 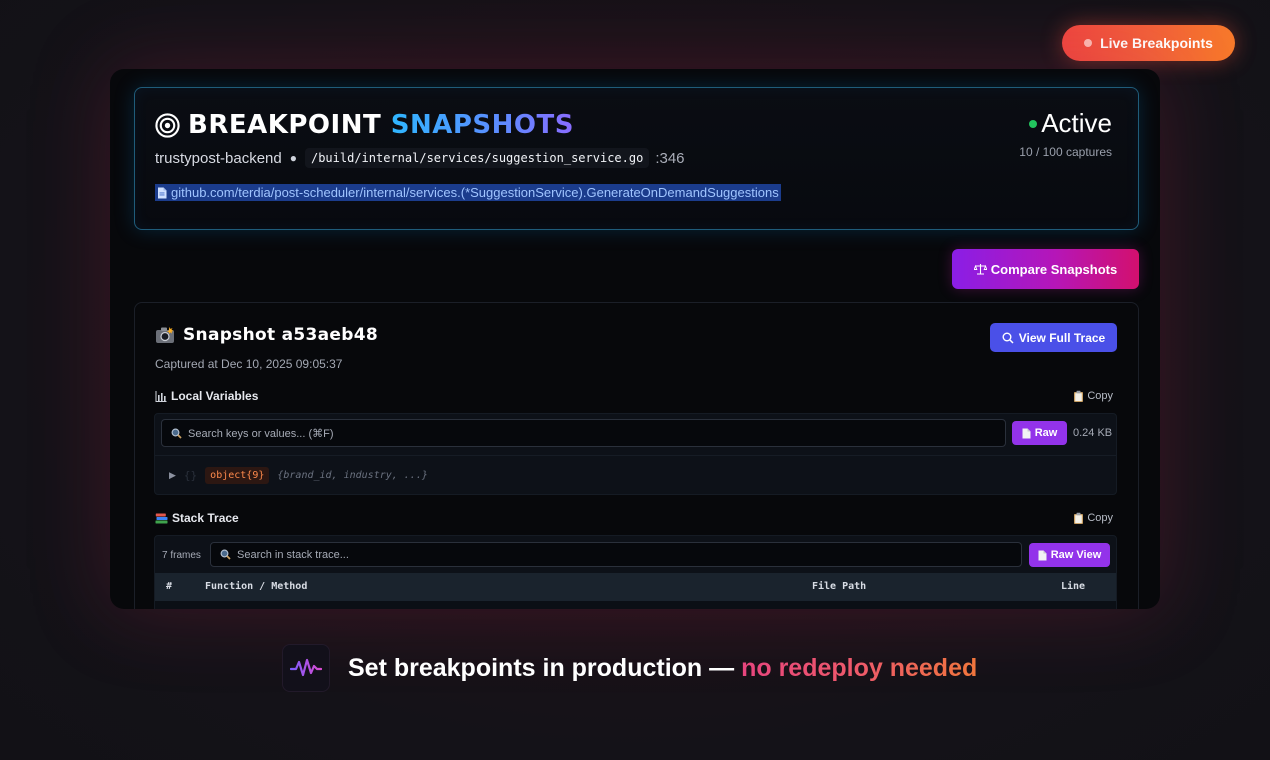 I want to click on waveform-icon, so click(x=306, y=668).